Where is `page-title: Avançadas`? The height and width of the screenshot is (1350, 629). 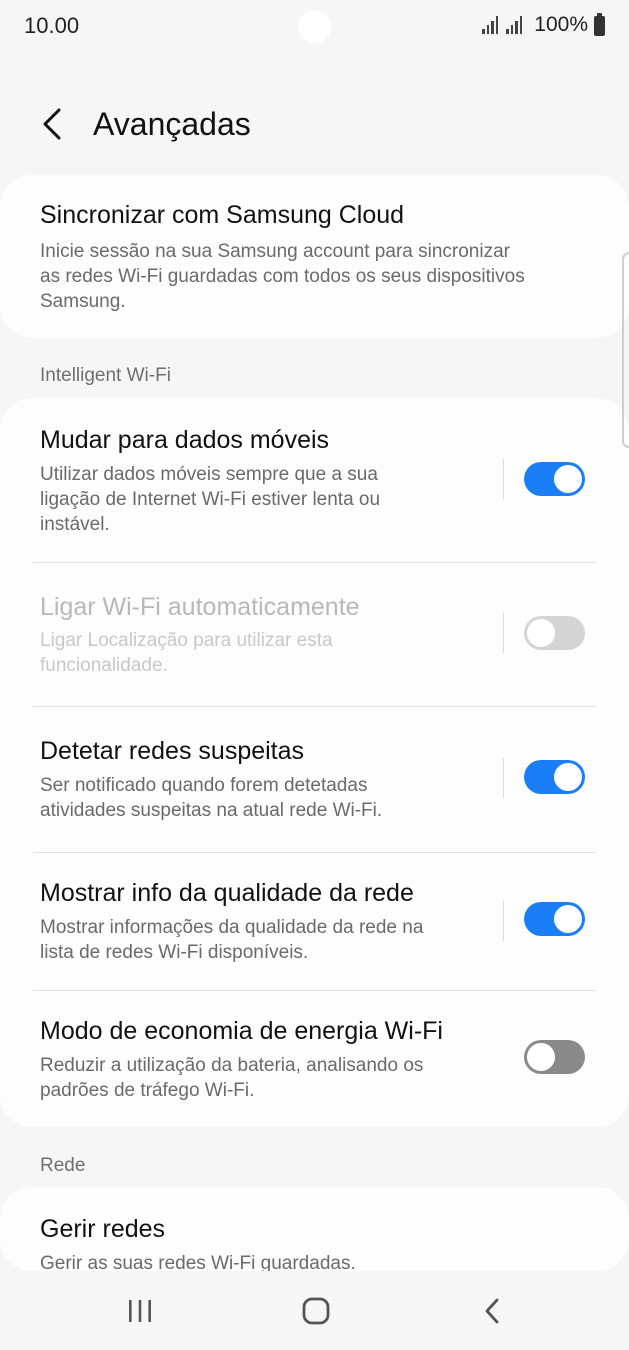
page-title: Avançadas is located at coordinates (172, 124).